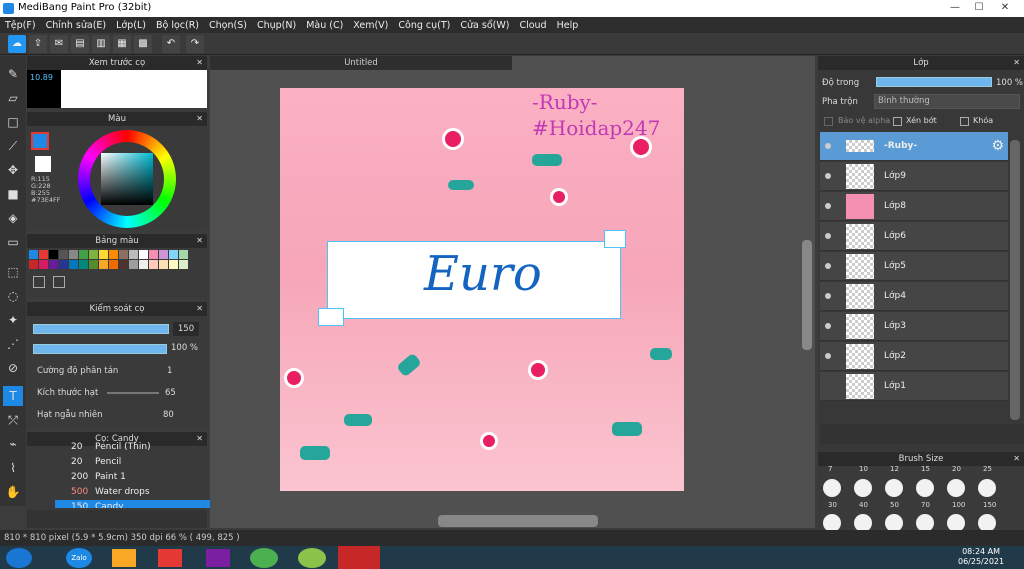 Image resolution: width=1024 pixels, height=569 pixels. Describe the element at coordinates (13, 218) in the screenshot. I see `fill-tool-icon: ◈` at that location.